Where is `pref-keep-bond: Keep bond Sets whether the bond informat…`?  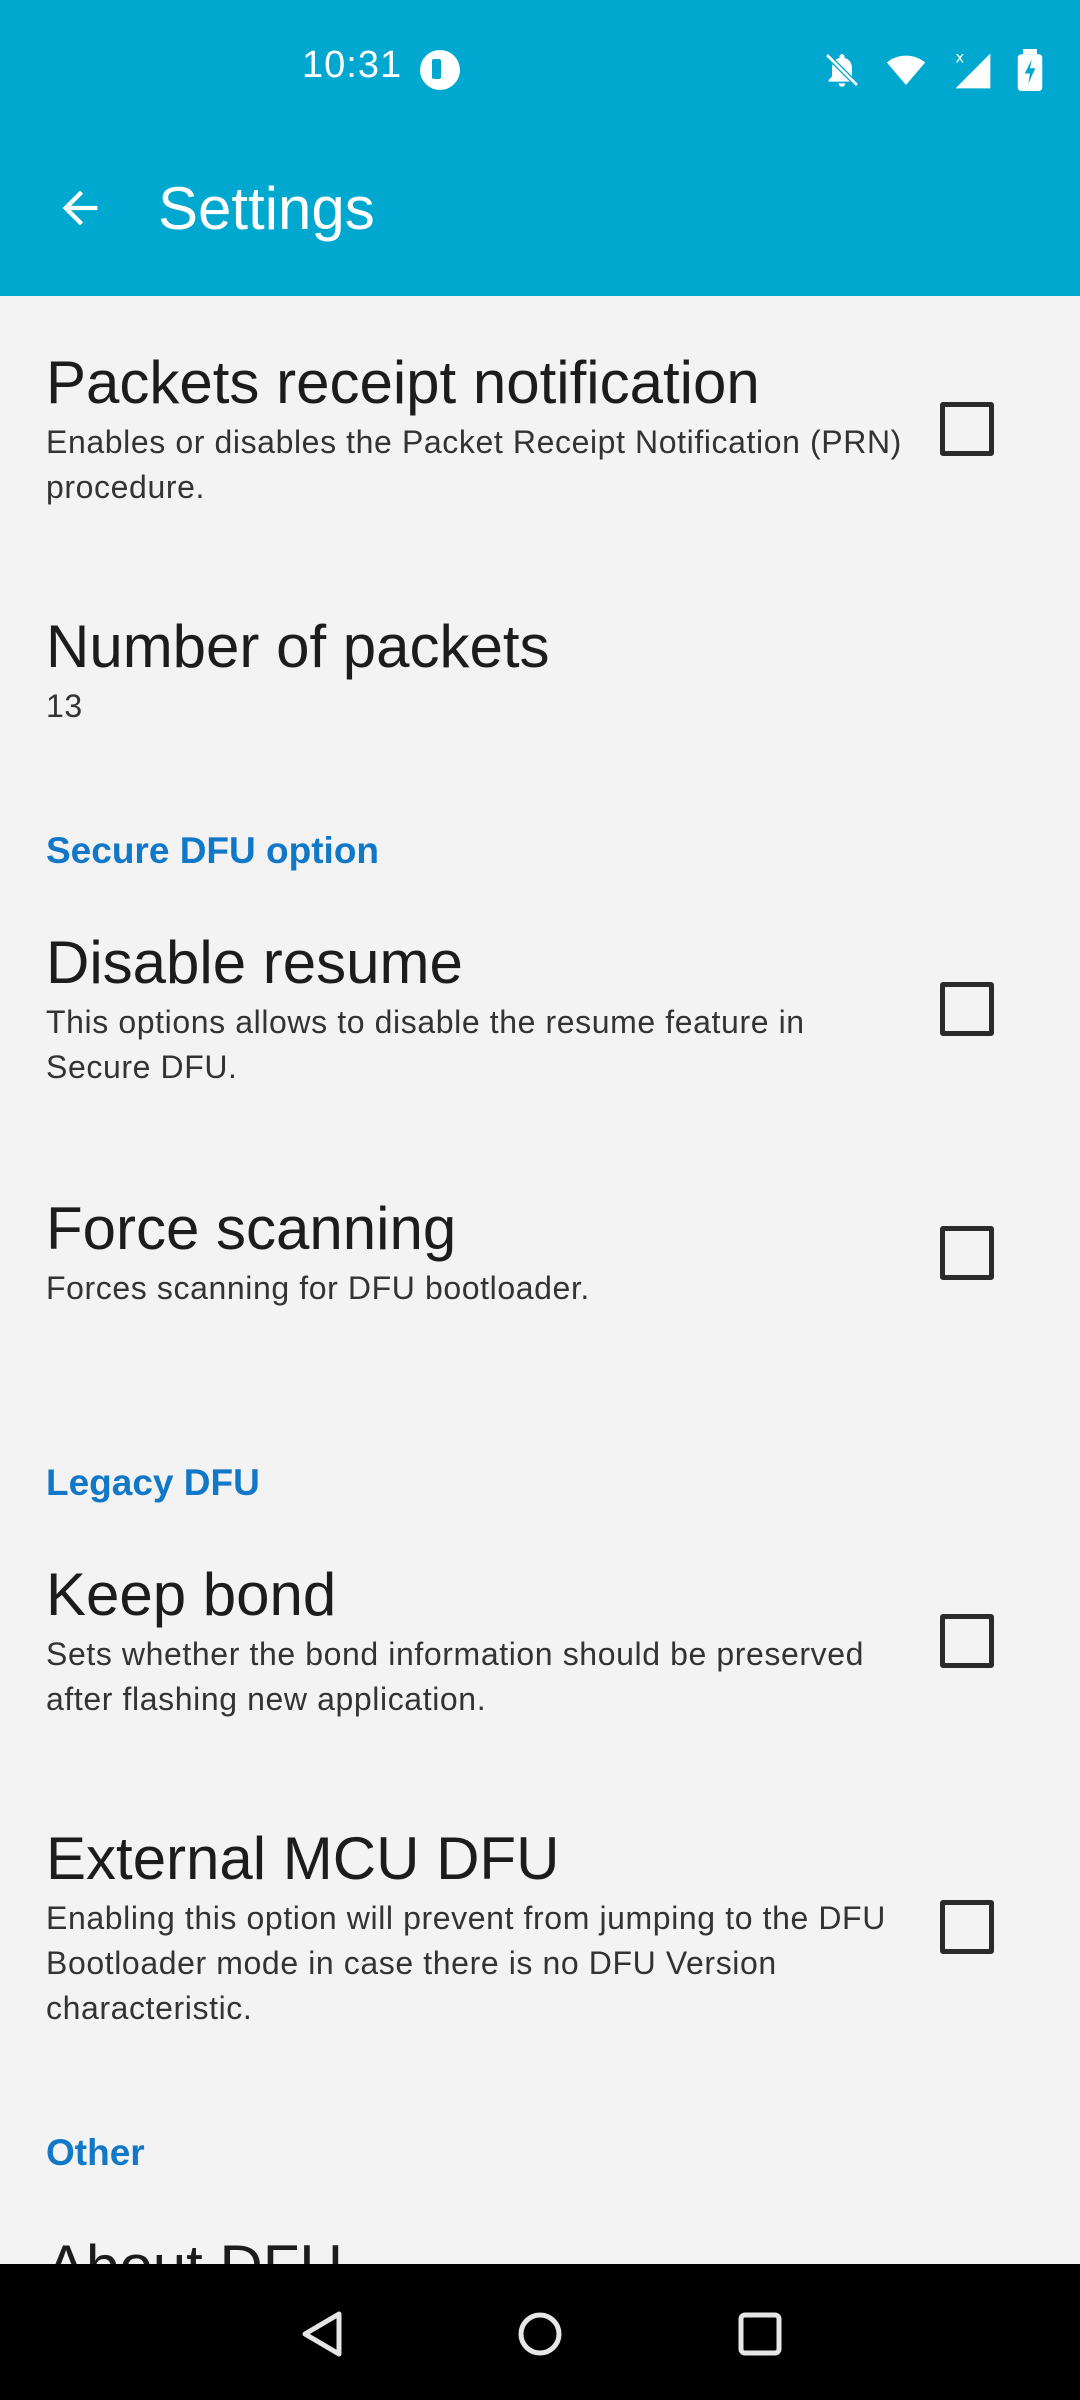 pref-keep-bond: Keep bond Sets whether the bond informat… is located at coordinates (546, 1640).